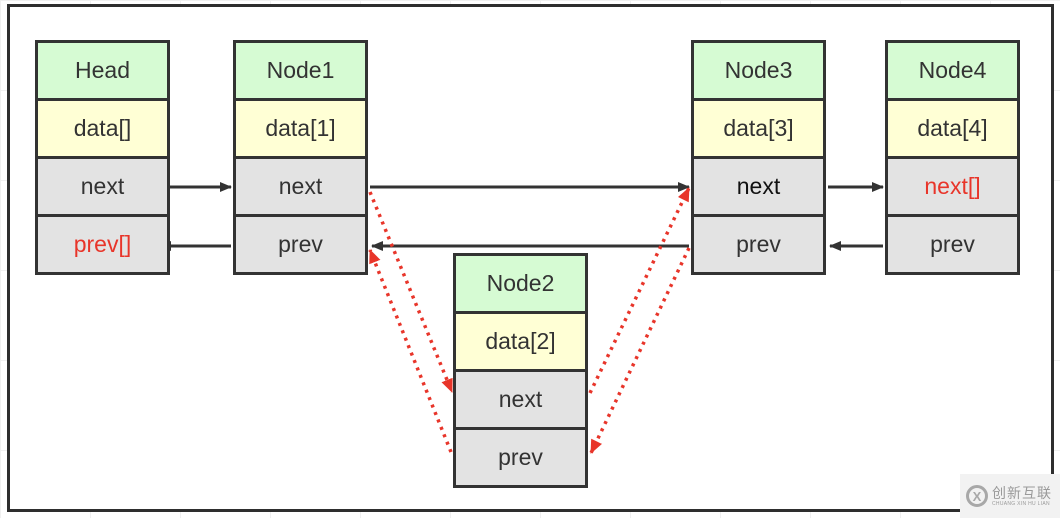 This screenshot has width=1060, height=518. I want to click on watermark: X 创新互联 CHUANG XIN HU LIAN, so click(1010, 496).